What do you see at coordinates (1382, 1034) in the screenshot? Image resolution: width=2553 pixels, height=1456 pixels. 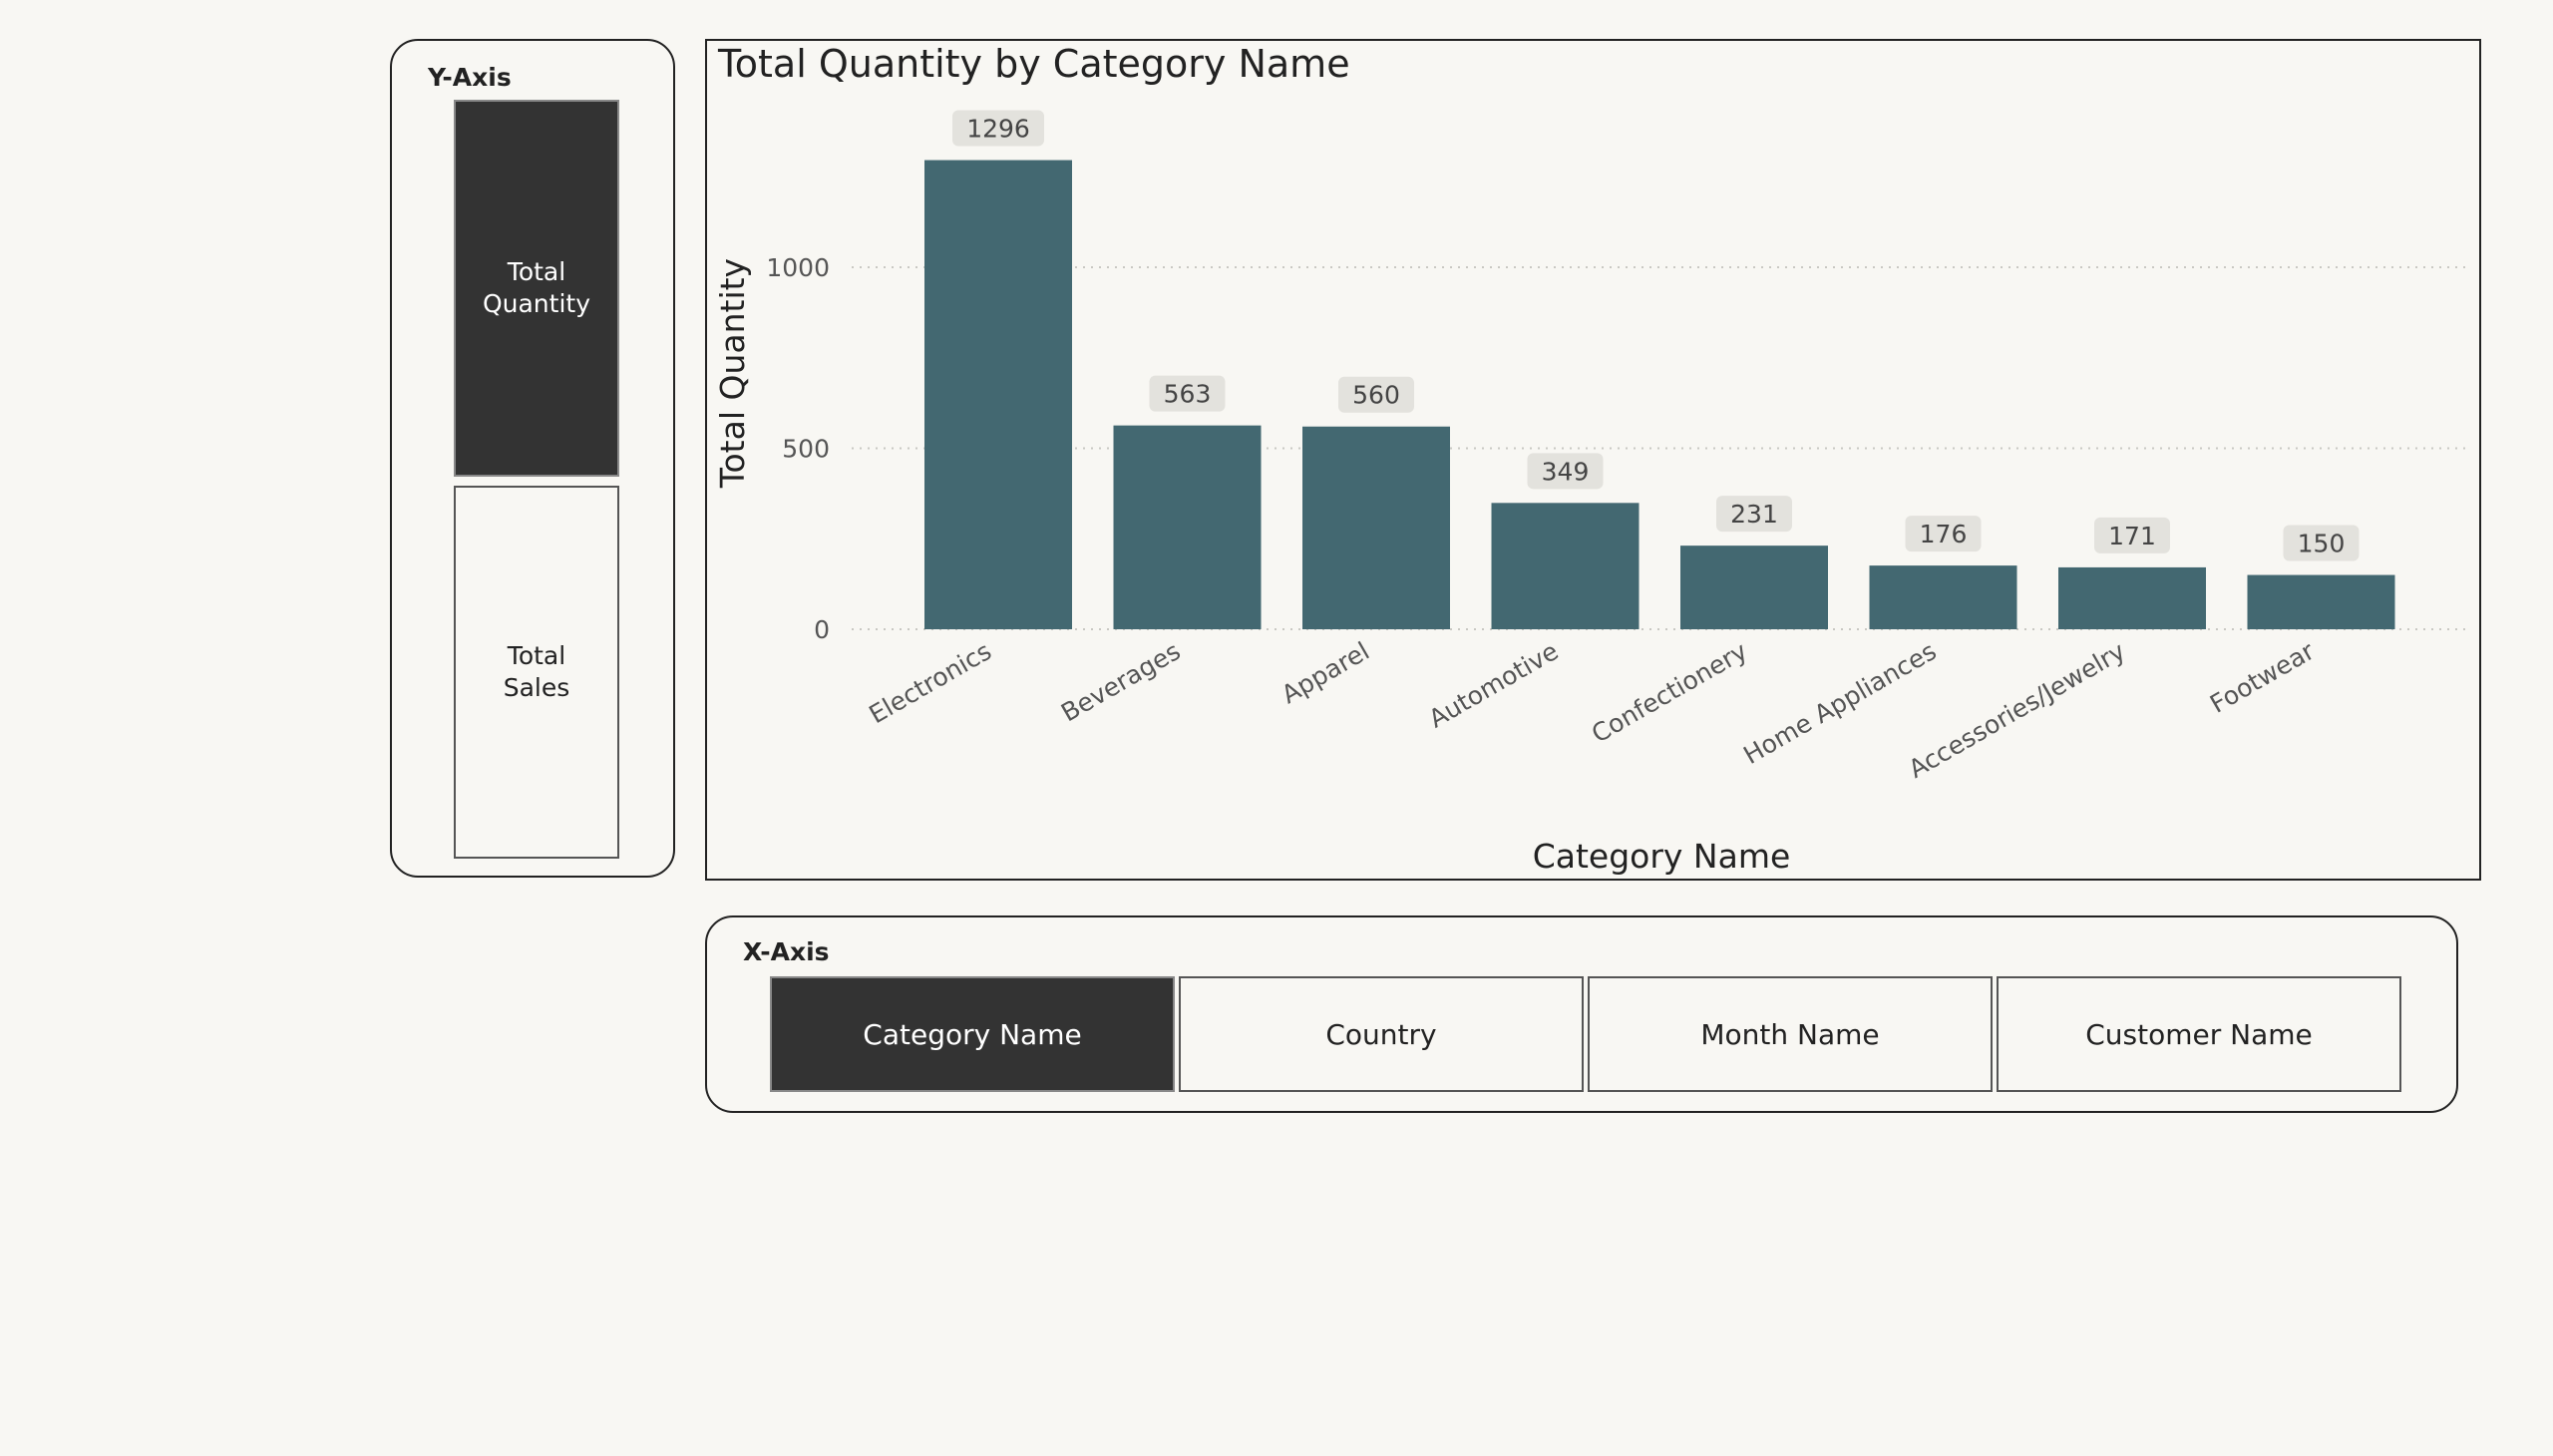 I see `x-option-country: Country` at bounding box center [1382, 1034].